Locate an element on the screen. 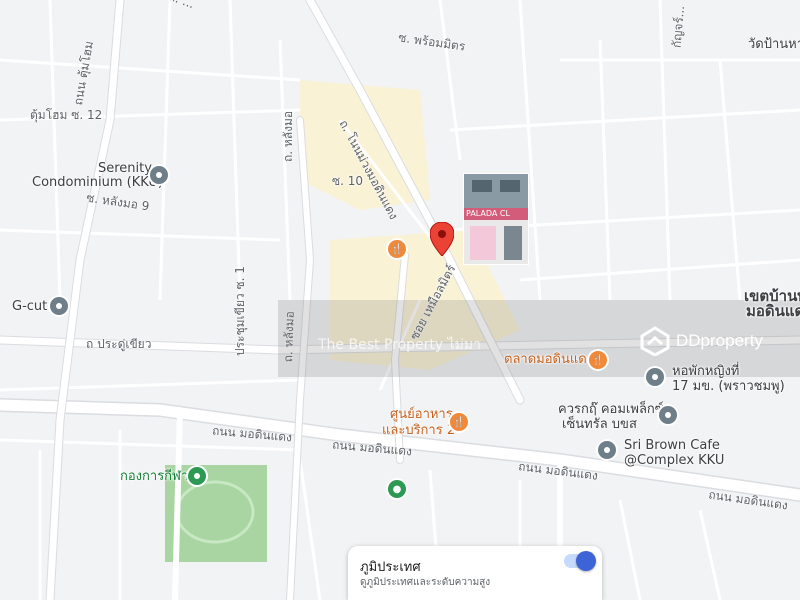 This screenshot has width=800, height=600. place-label-gcut: G-cut is located at coordinates (30, 306).